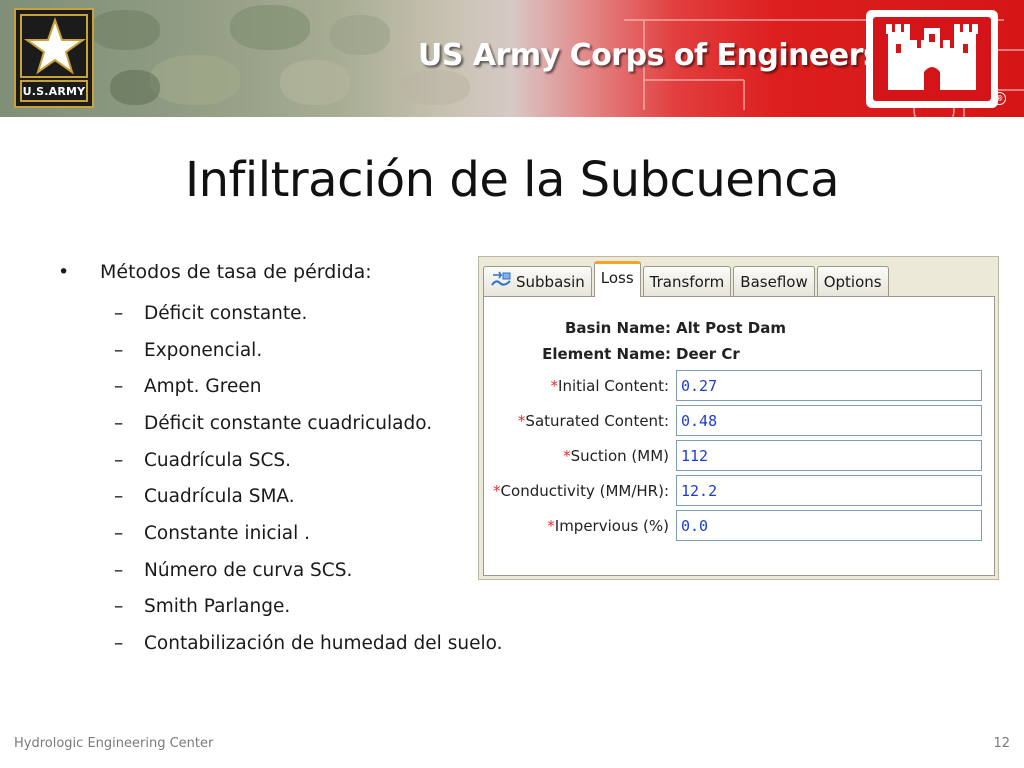 The width and height of the screenshot is (1024, 768). I want to click on basin-name-label: Basin Name:, so click(617, 328).